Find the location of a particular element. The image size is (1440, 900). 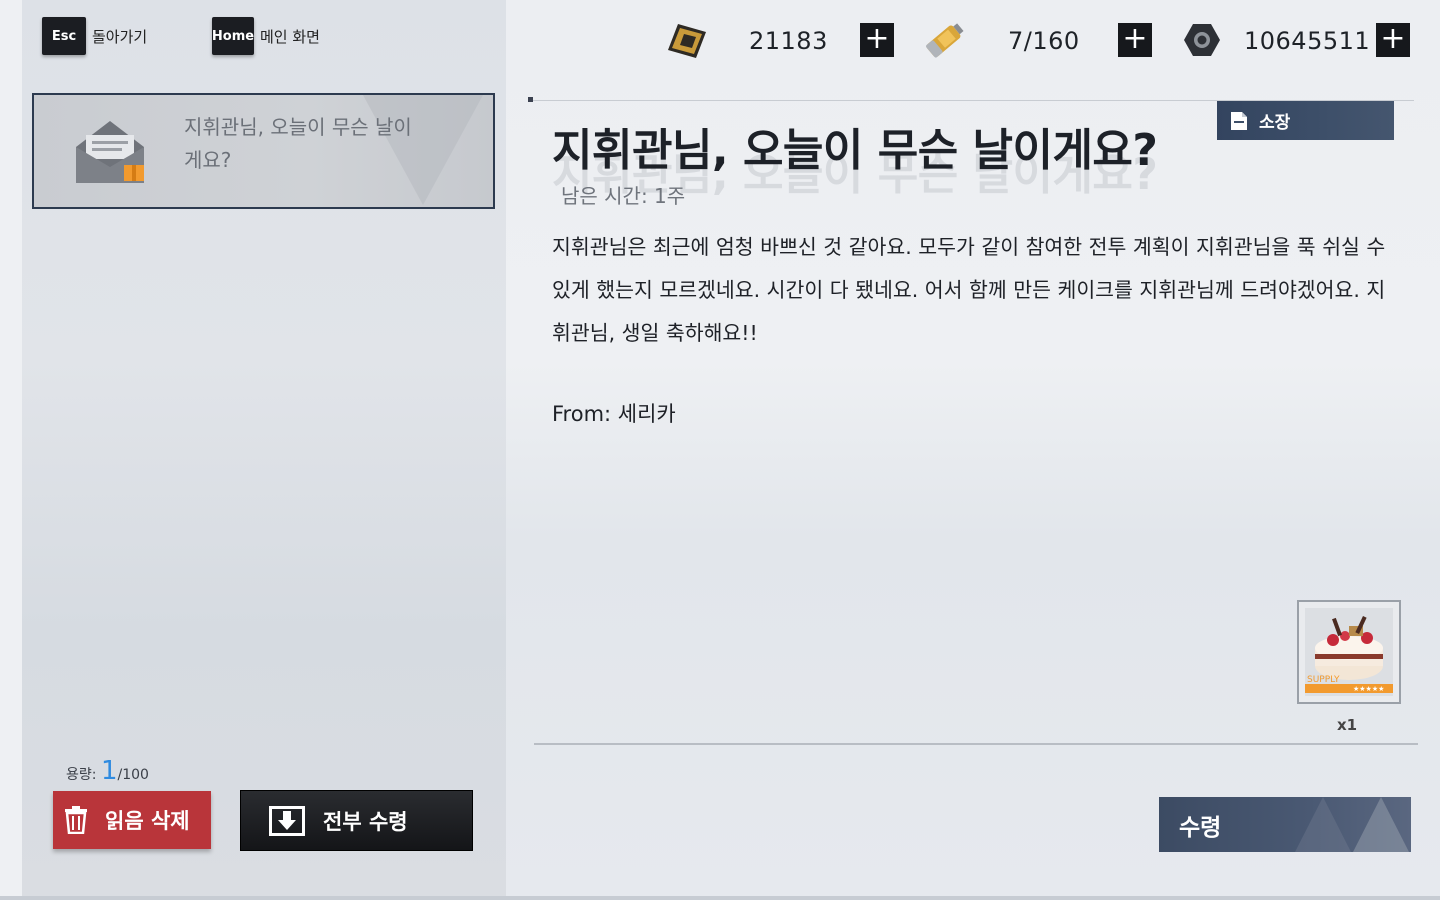

mailbox-capacity: 용량: 1/100 is located at coordinates (107, 771).